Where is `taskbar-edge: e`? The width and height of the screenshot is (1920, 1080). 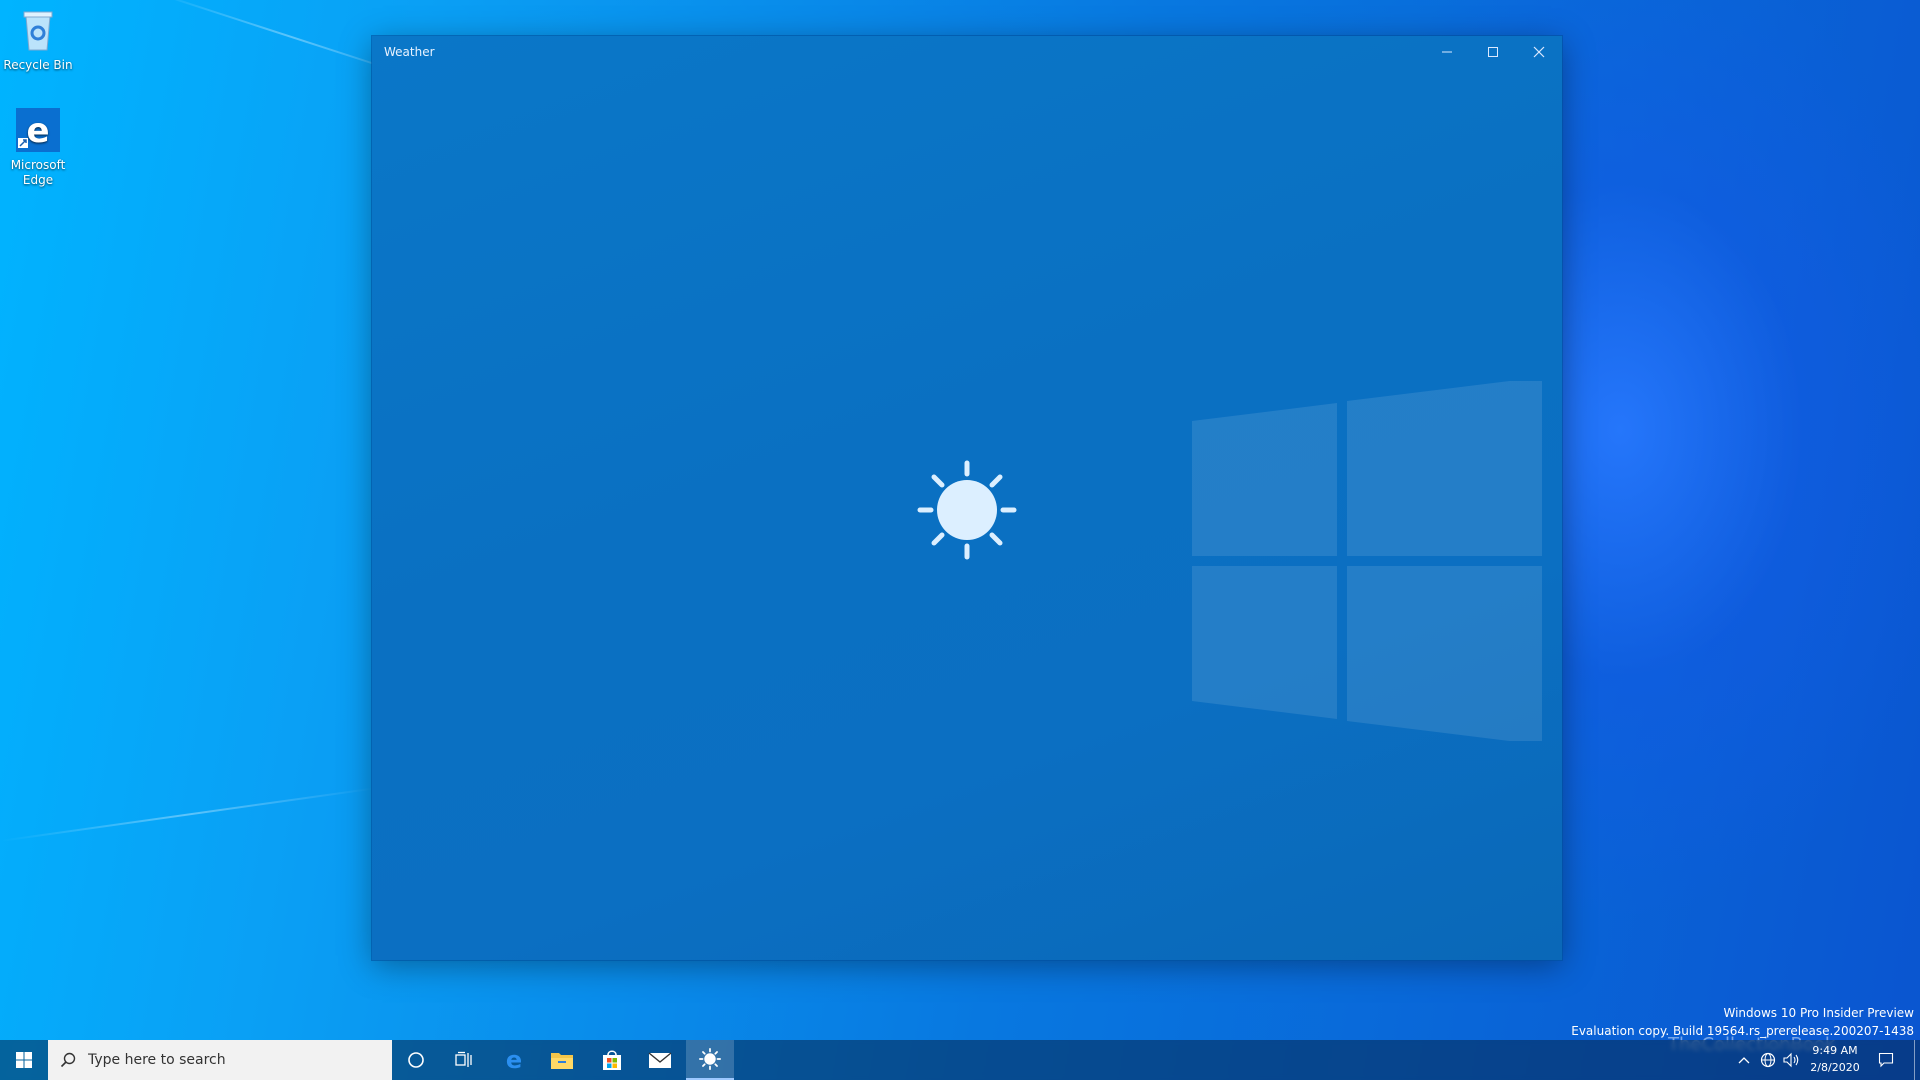 taskbar-edge: e is located at coordinates (514, 1060).